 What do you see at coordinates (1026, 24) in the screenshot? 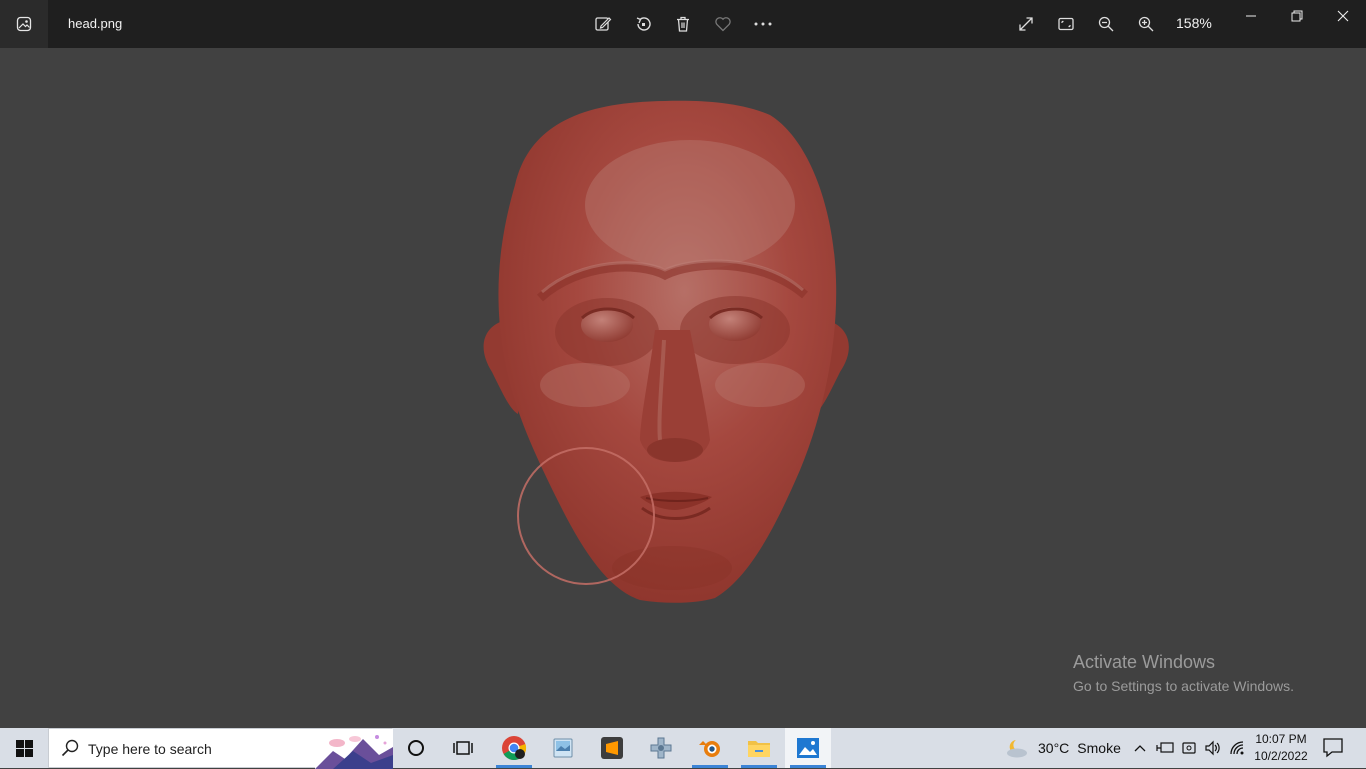
I see `fullscreen-icon` at bounding box center [1026, 24].